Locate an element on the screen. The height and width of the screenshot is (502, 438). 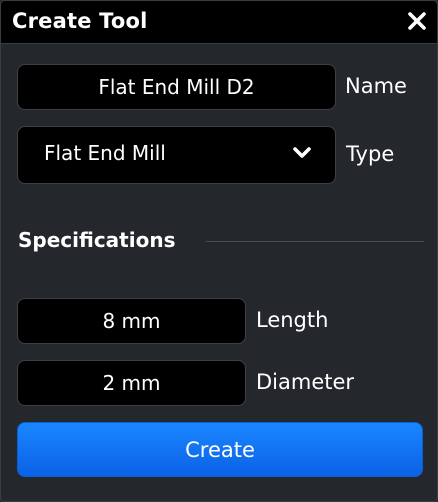
close-icon is located at coordinates (417, 21).